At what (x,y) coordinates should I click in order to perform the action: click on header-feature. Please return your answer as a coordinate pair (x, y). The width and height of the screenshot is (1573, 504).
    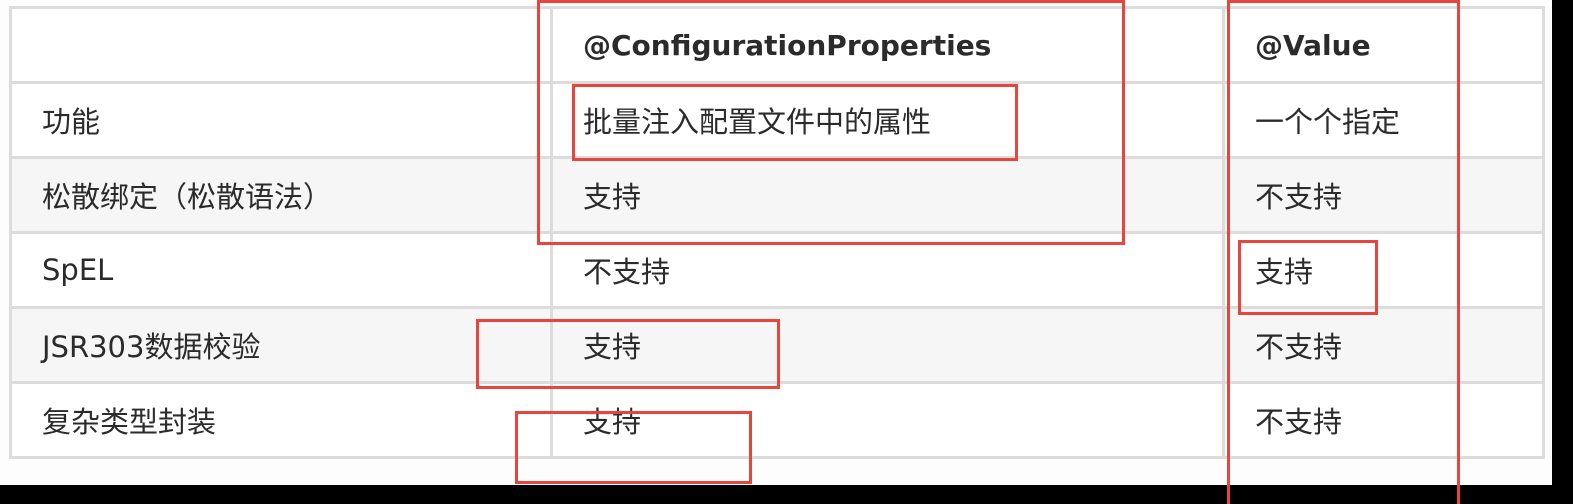
    Looking at the image, I should click on (281, 45).